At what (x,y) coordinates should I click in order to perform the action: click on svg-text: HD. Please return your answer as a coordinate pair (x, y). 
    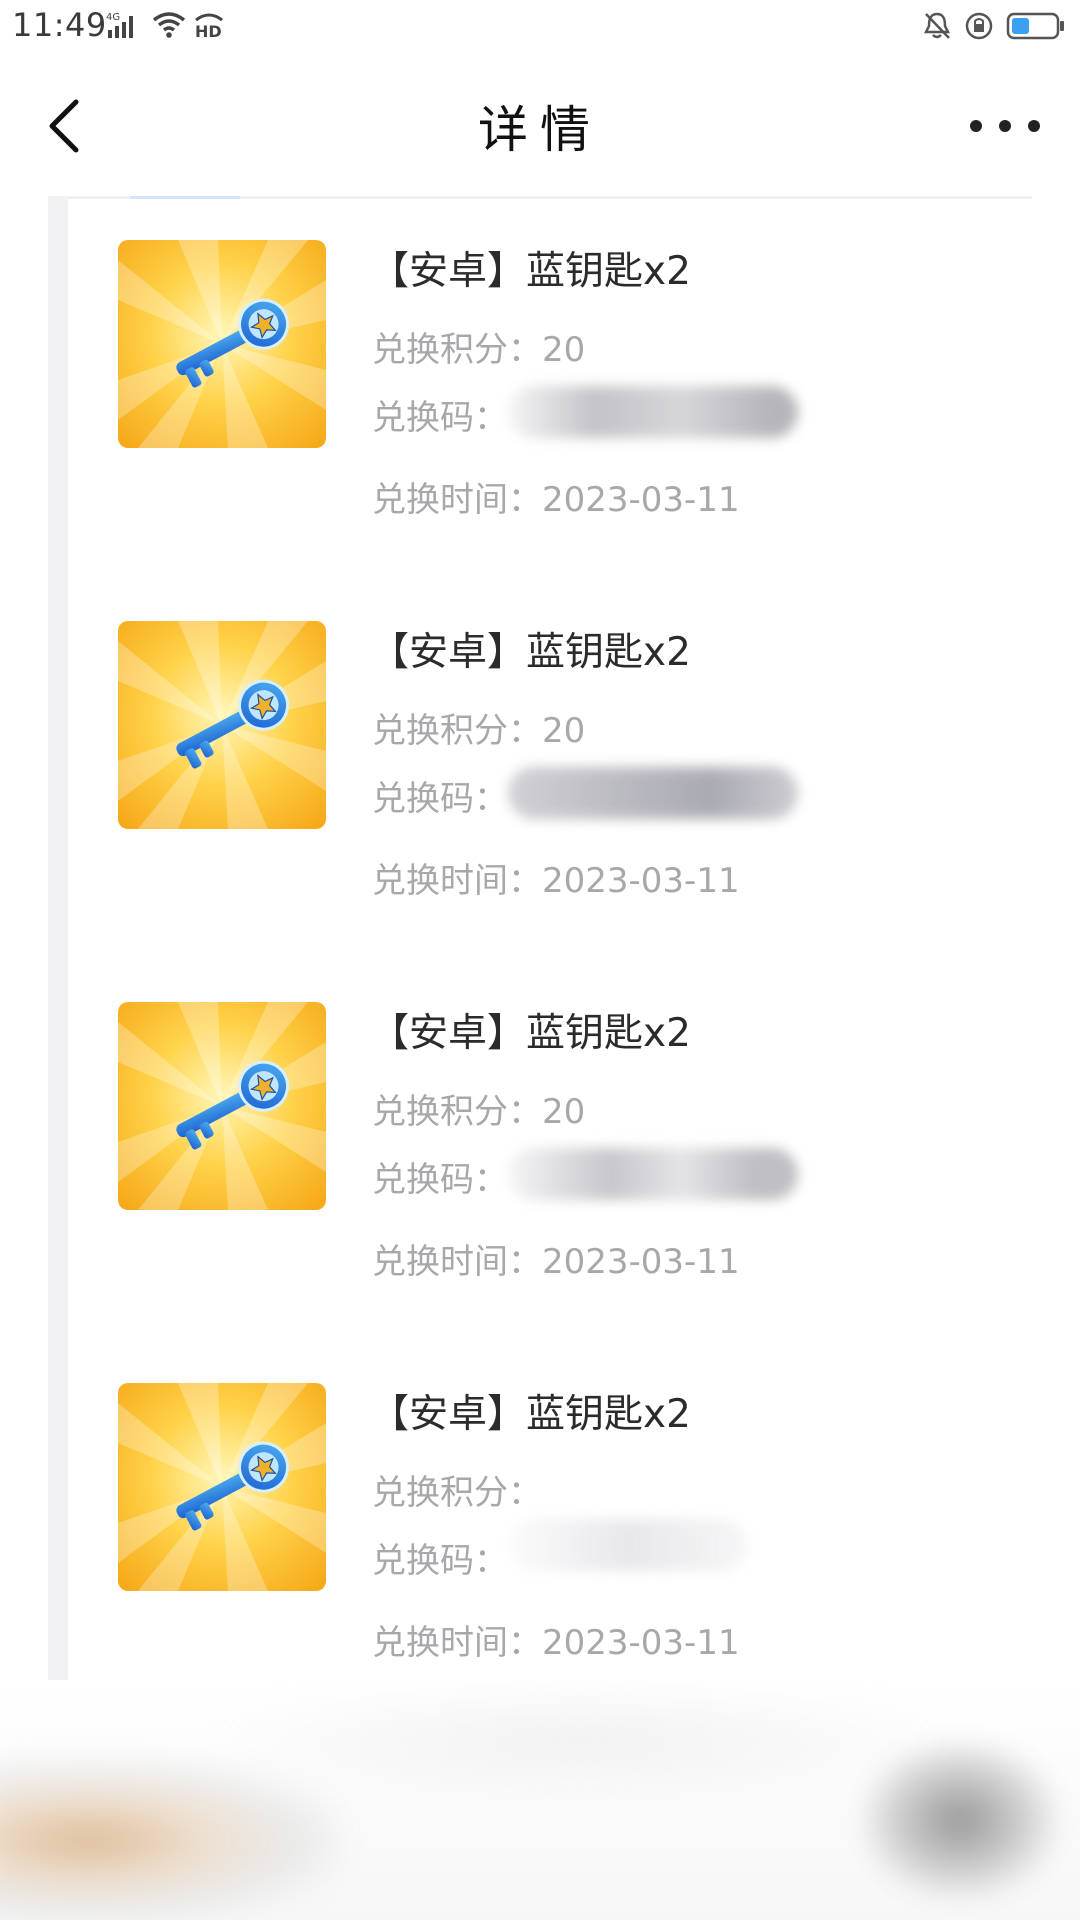
    Looking at the image, I should click on (208, 31).